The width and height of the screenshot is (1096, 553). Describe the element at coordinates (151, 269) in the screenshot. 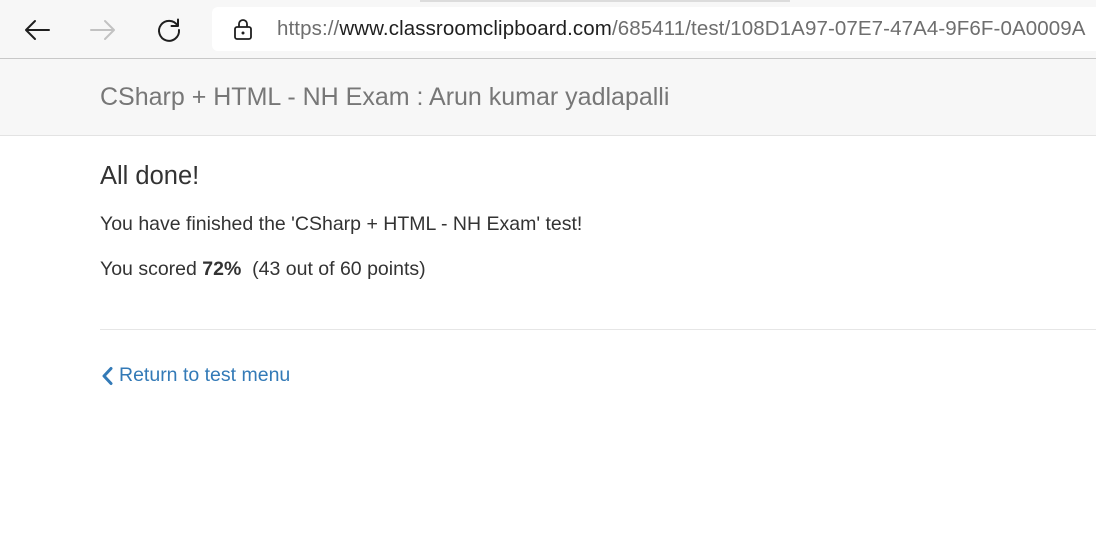

I see `score-prefix: You scored` at that location.